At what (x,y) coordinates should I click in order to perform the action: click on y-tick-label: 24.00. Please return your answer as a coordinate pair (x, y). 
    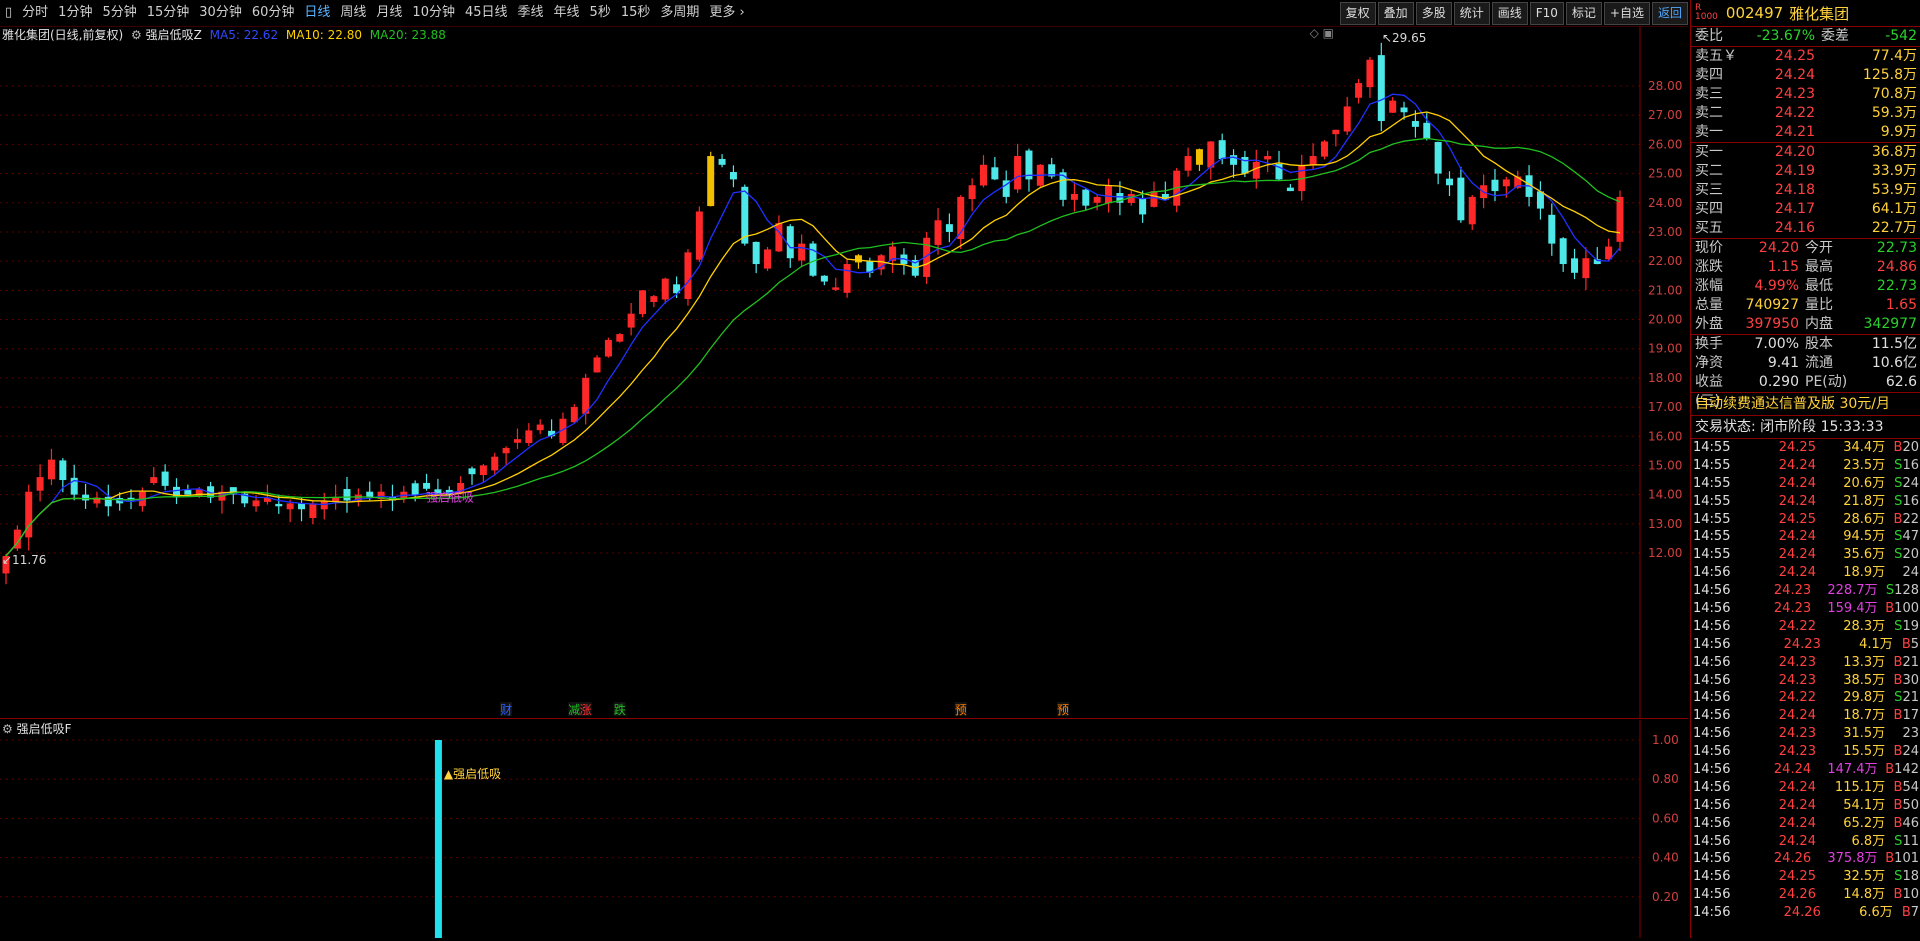
    Looking at the image, I should click on (1665, 203).